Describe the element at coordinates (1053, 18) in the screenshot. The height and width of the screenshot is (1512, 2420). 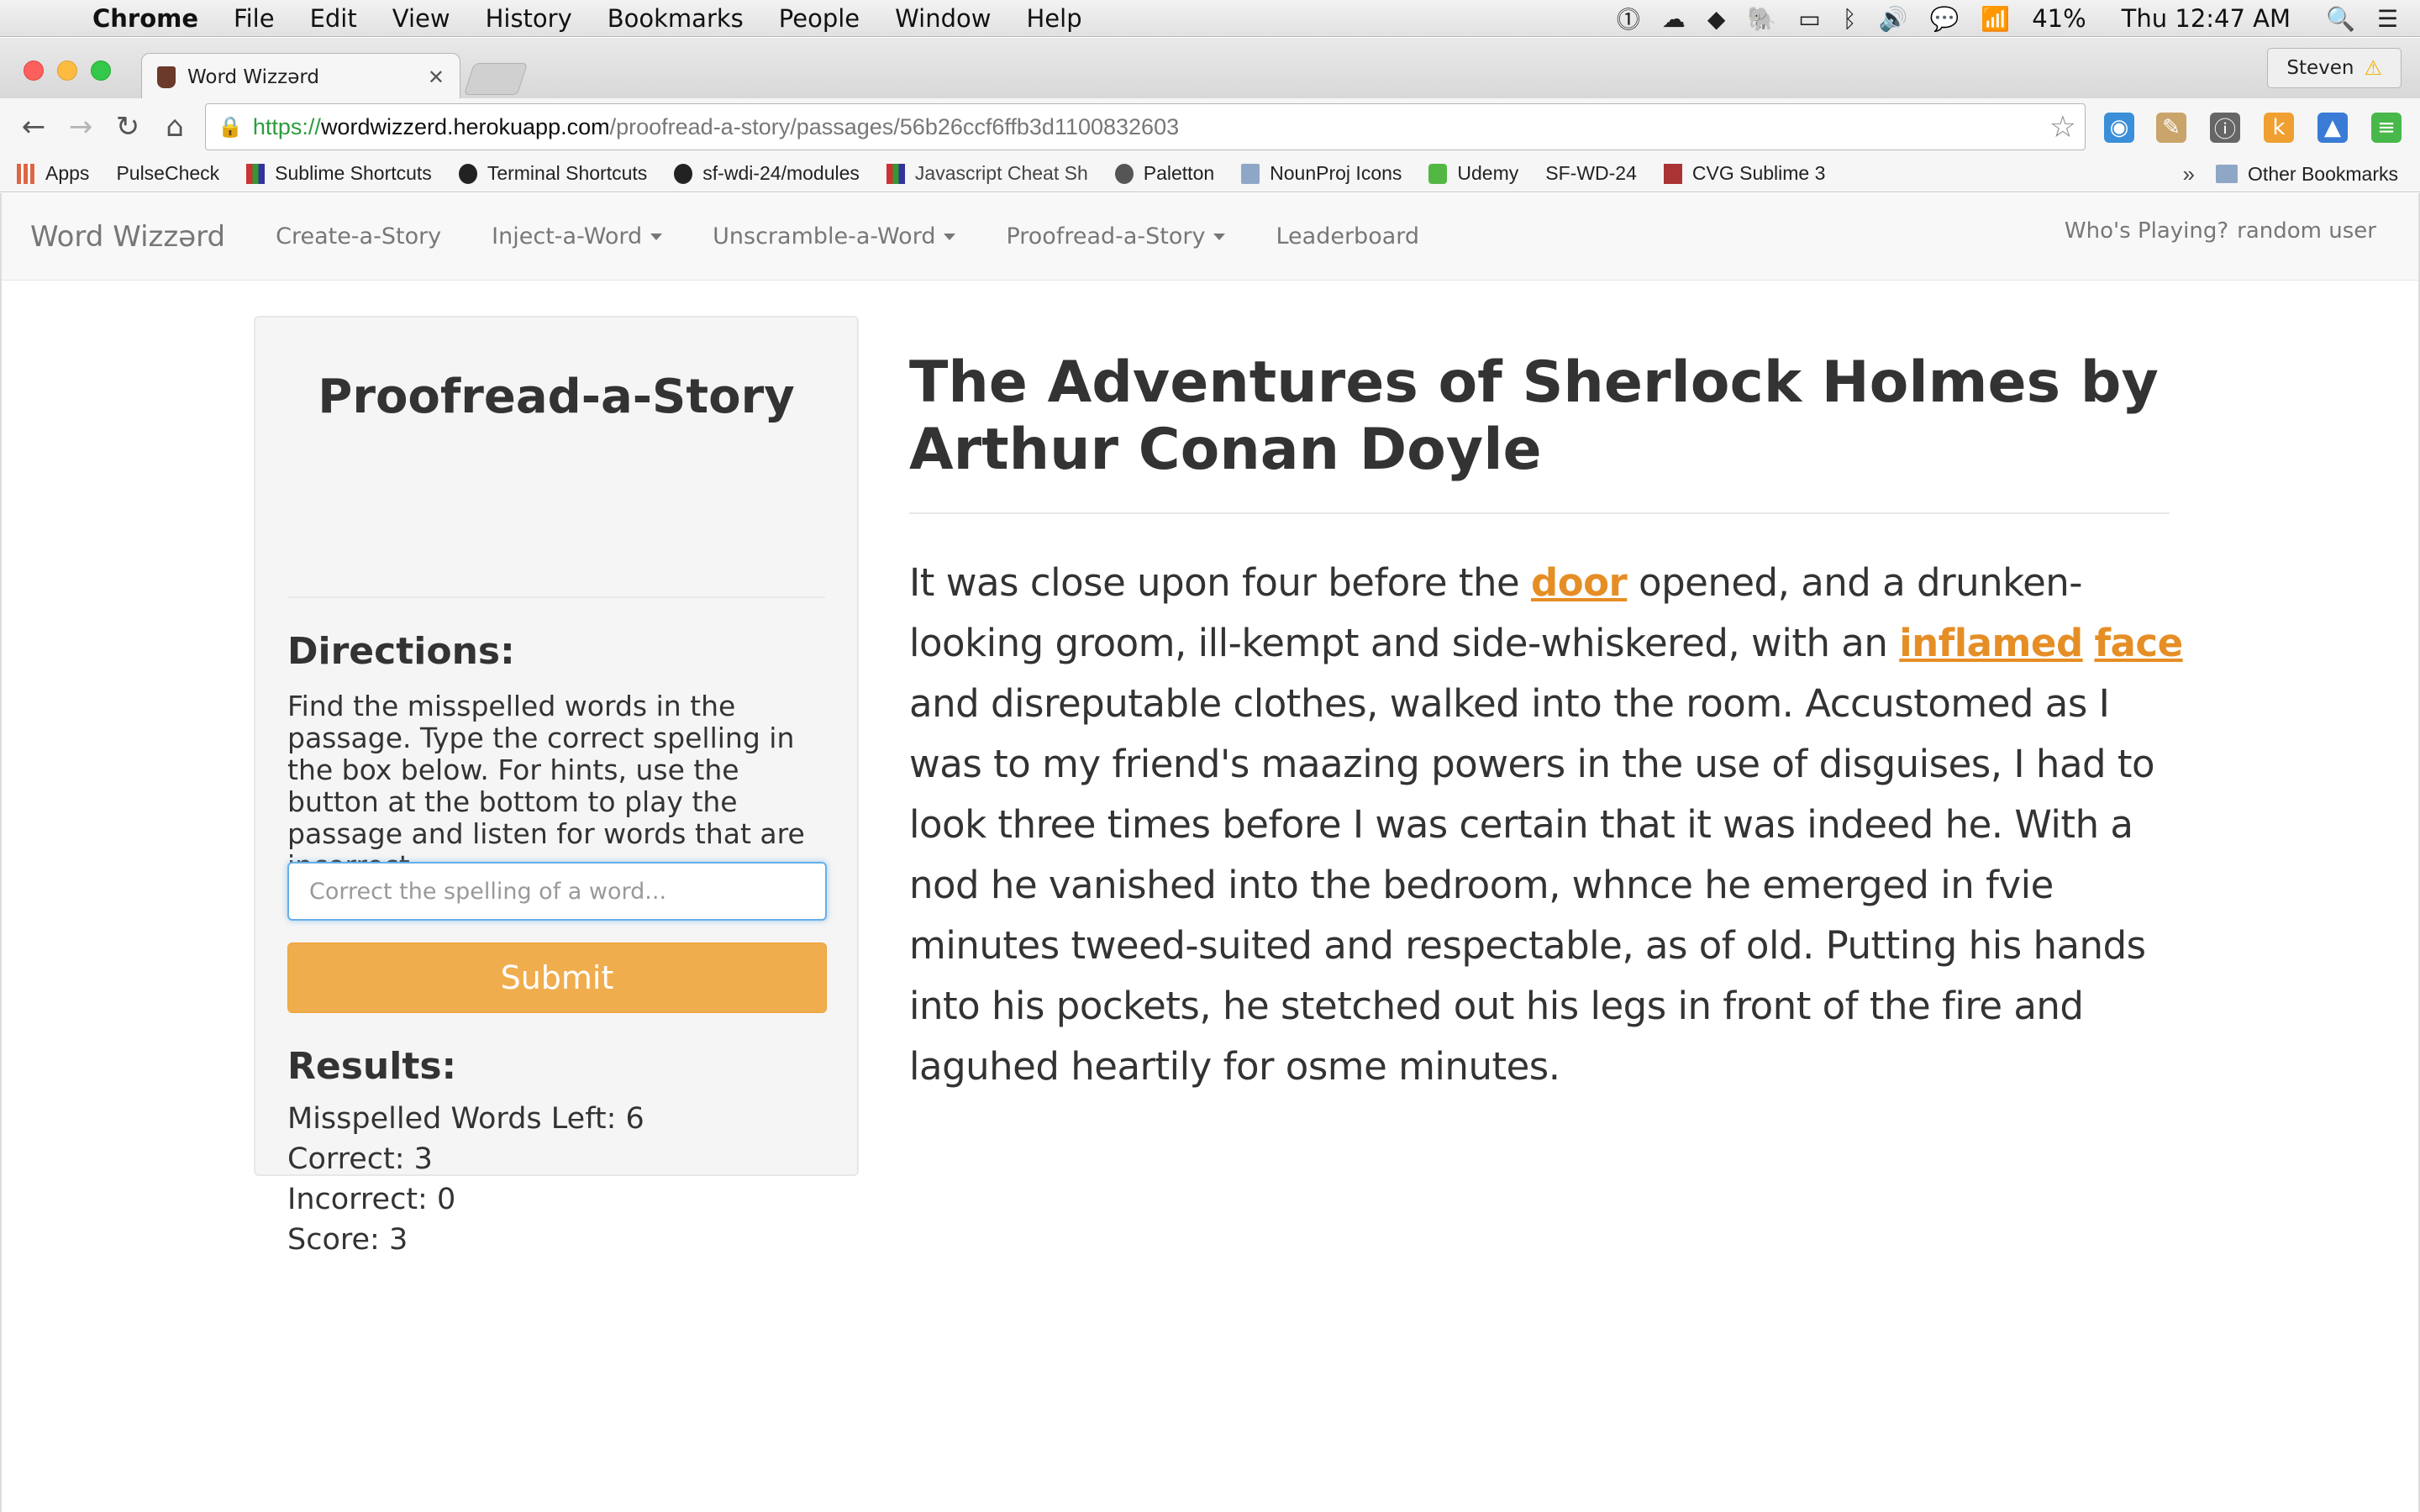
I see `menu-help: Help` at that location.